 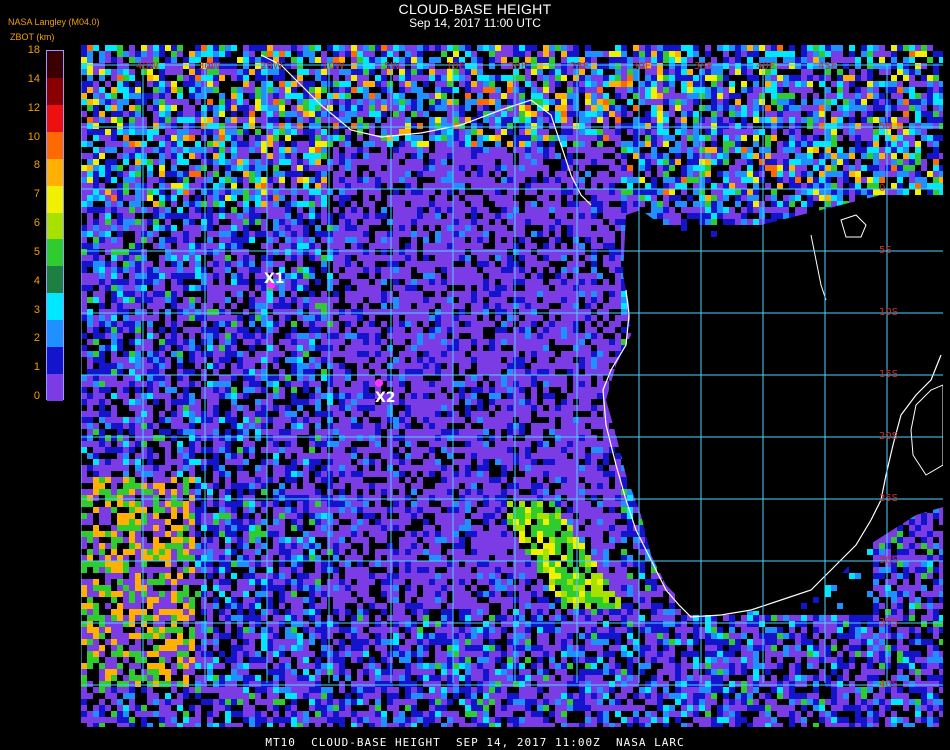 What do you see at coordinates (333, 66) in the screenshot?
I see `longitude-label: 10W` at bounding box center [333, 66].